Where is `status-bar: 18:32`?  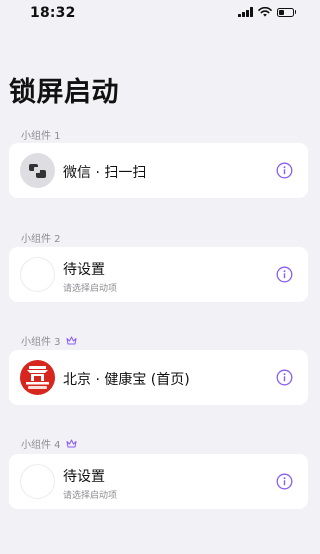
status-bar: 18:32 is located at coordinates (159, 13).